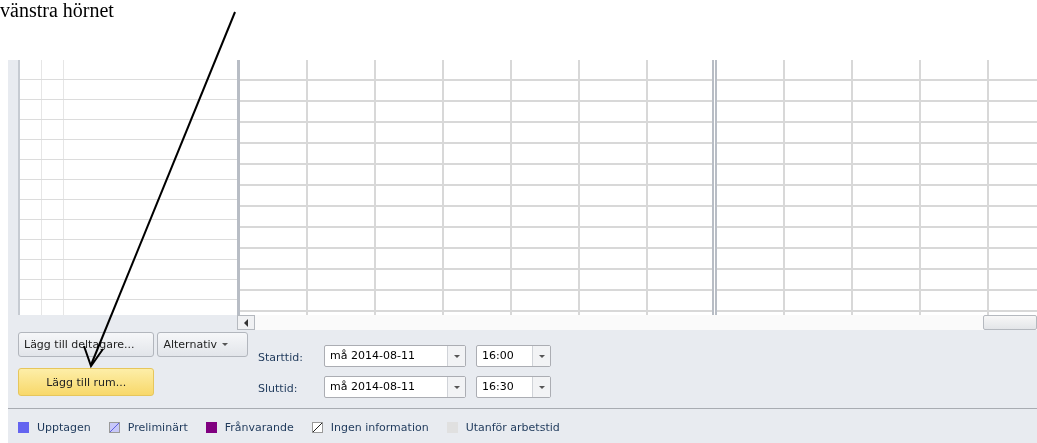 The width and height of the screenshot is (1037, 443). I want to click on scroll-left-button, so click(246, 322).